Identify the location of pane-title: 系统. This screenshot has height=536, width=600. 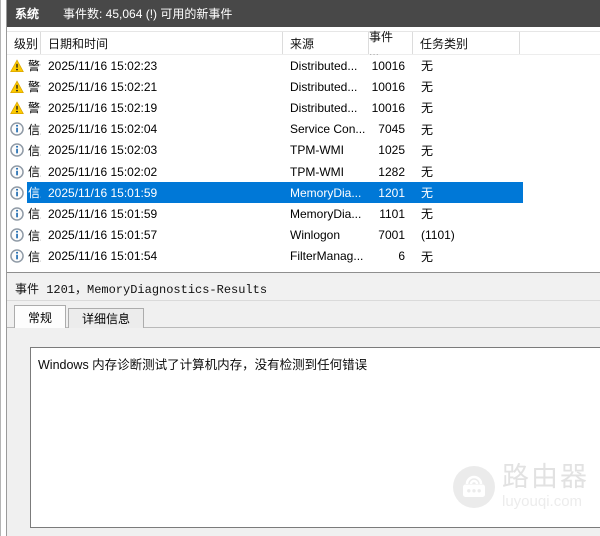
(27, 14).